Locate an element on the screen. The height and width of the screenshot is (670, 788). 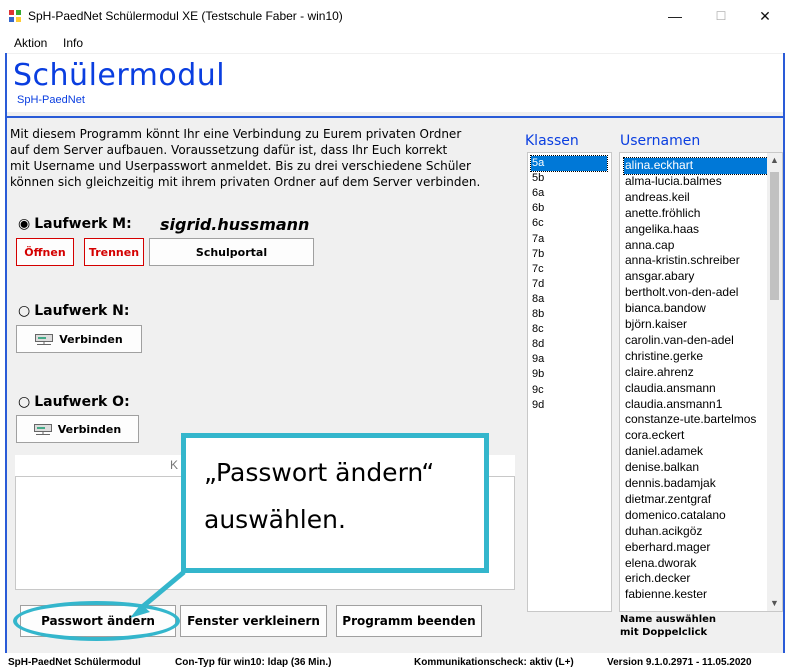
callout-pointer is located at coordinates (158, 594).